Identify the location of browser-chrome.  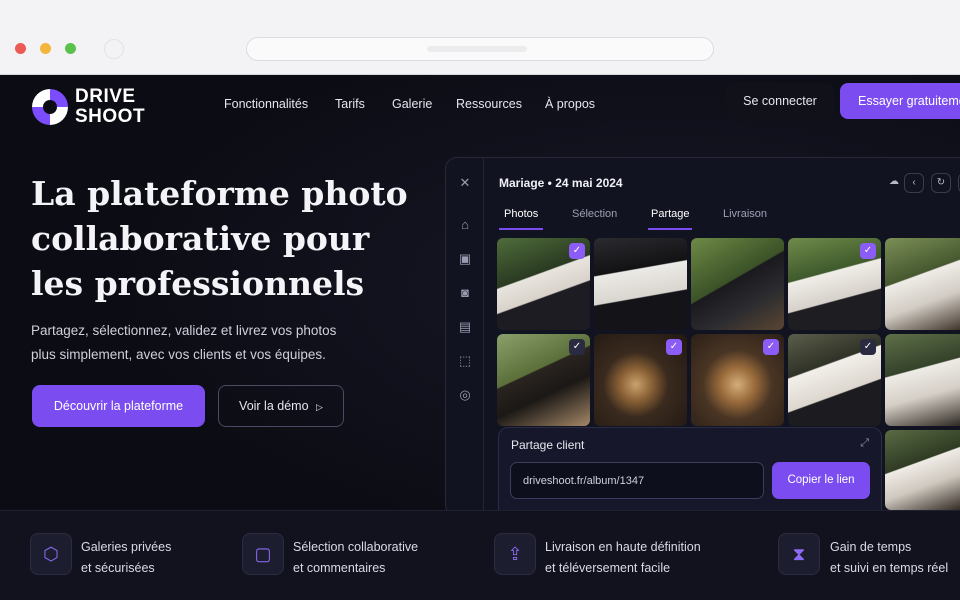
(480, 37).